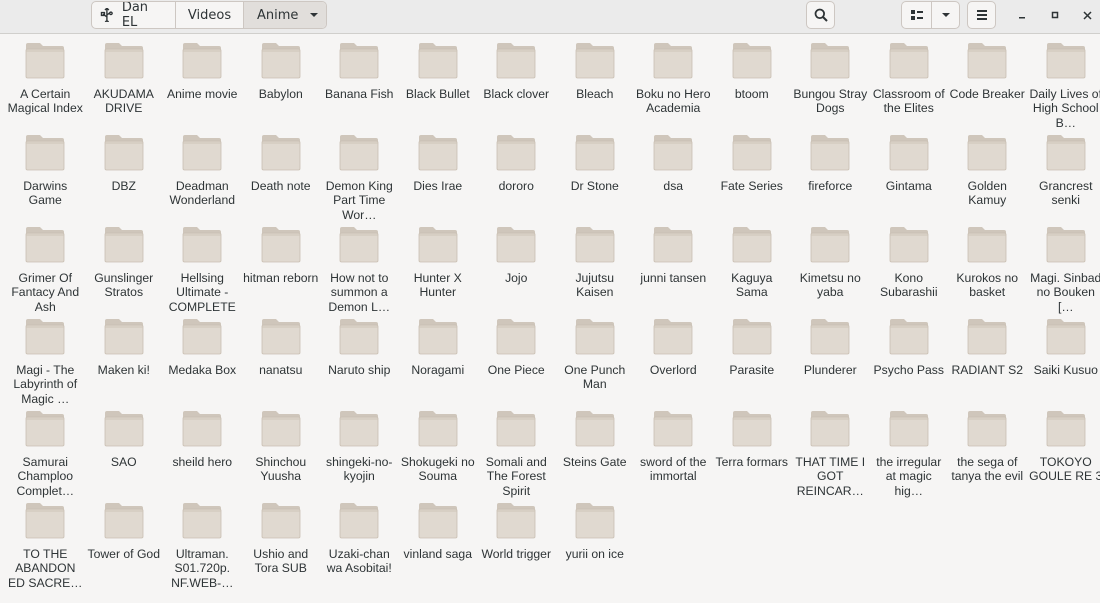  What do you see at coordinates (1063, 363) in the screenshot?
I see `folder-item: Saiki Kusuo` at bounding box center [1063, 363].